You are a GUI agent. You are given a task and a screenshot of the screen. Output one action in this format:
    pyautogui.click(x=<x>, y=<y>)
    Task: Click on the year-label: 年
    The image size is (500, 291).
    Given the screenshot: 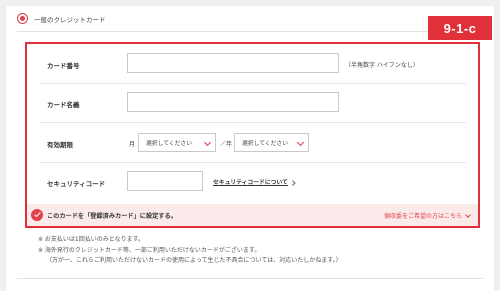 What is the action you would take?
    pyautogui.click(x=229, y=144)
    